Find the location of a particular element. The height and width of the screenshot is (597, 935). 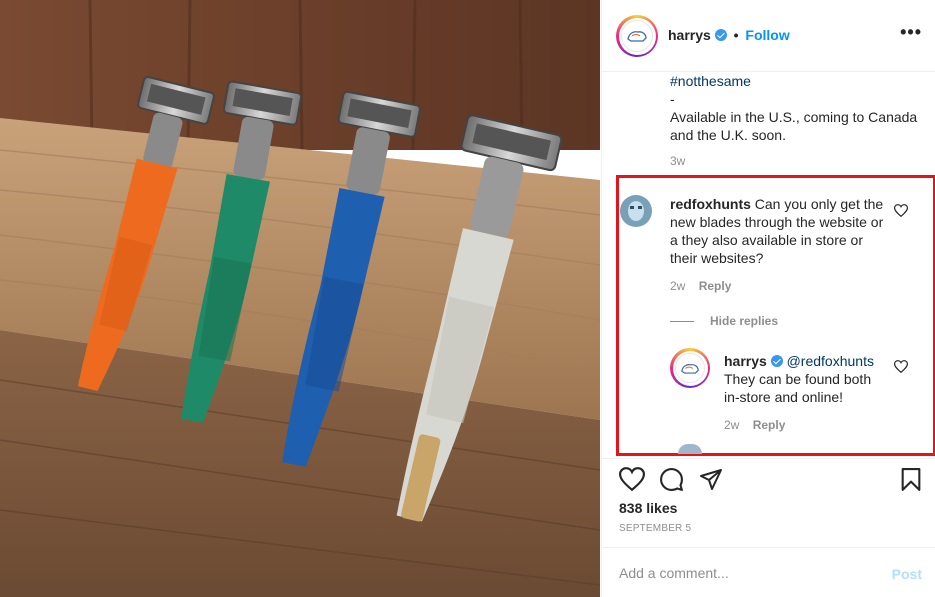

add-comment-bar: Post is located at coordinates (768, 572).